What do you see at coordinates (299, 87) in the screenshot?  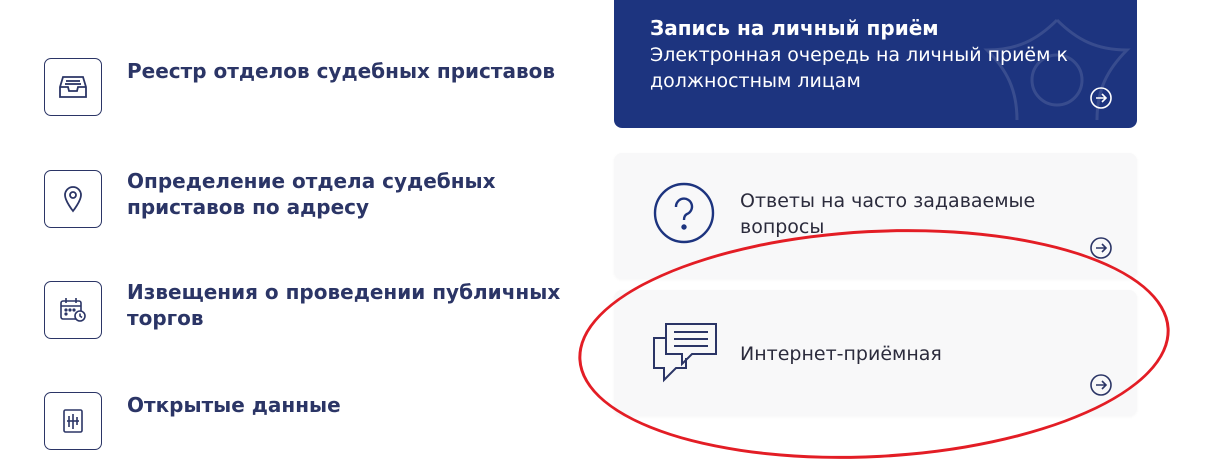 I see `menu-item-registry: Реестр отделов судебных приставов` at bounding box center [299, 87].